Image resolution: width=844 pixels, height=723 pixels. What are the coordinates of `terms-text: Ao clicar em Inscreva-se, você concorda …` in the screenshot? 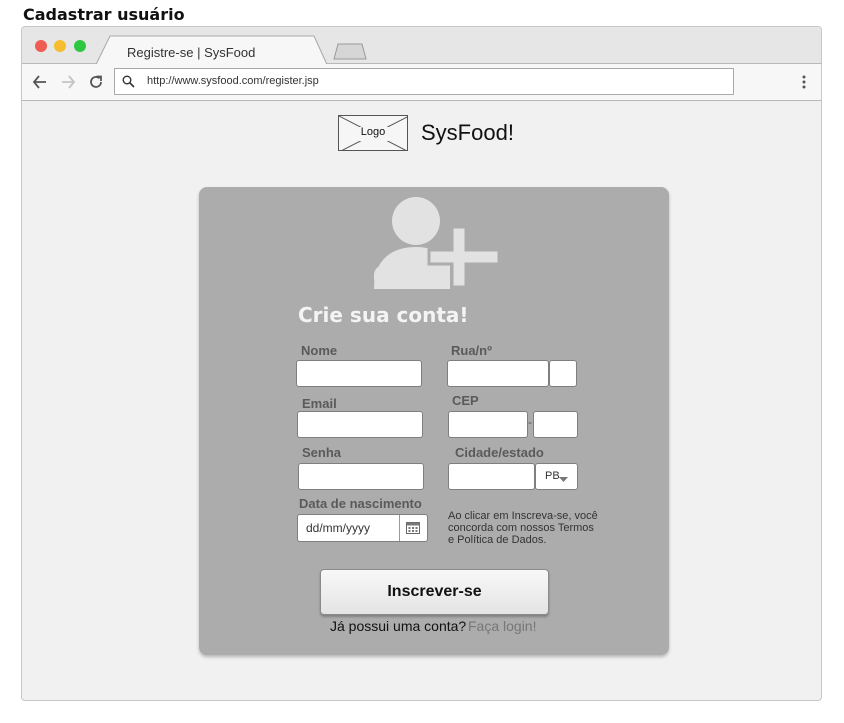 It's located at (523, 528).